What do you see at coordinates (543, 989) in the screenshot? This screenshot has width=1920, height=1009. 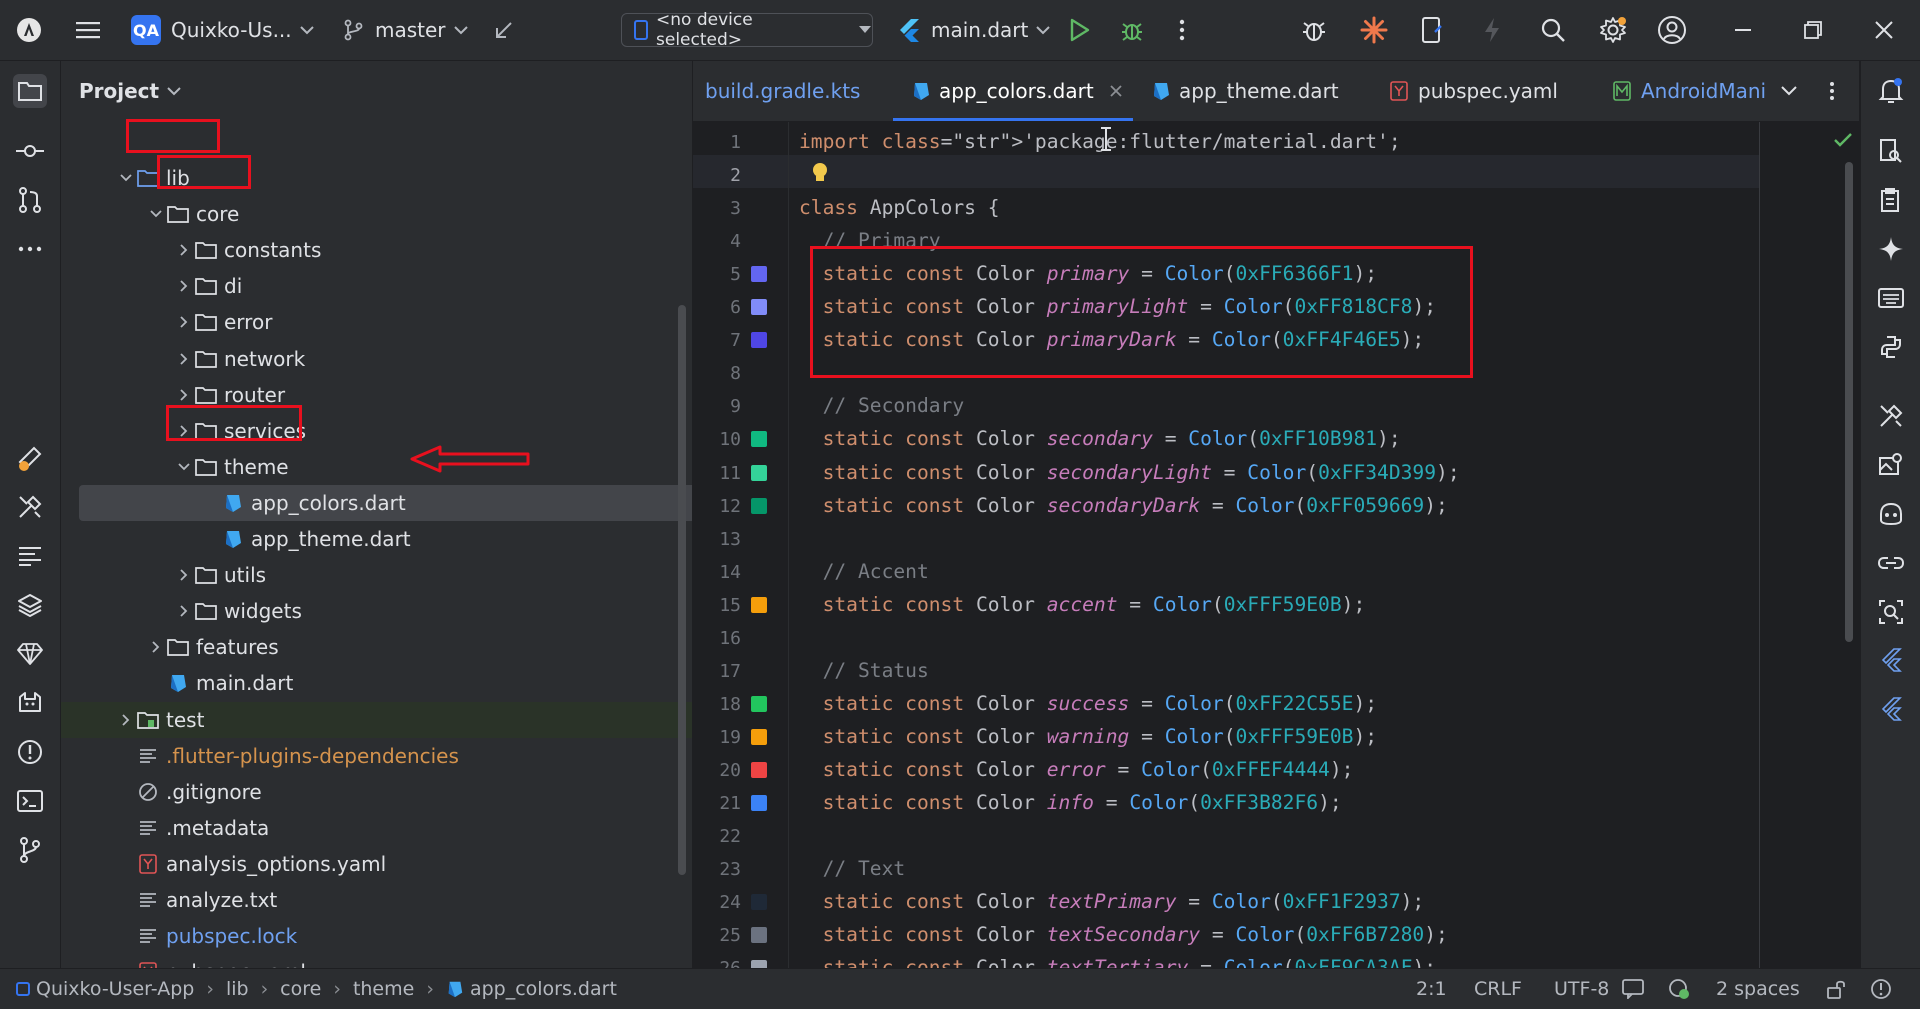 I see `breadcrumb-file: app_colors.dart` at bounding box center [543, 989].